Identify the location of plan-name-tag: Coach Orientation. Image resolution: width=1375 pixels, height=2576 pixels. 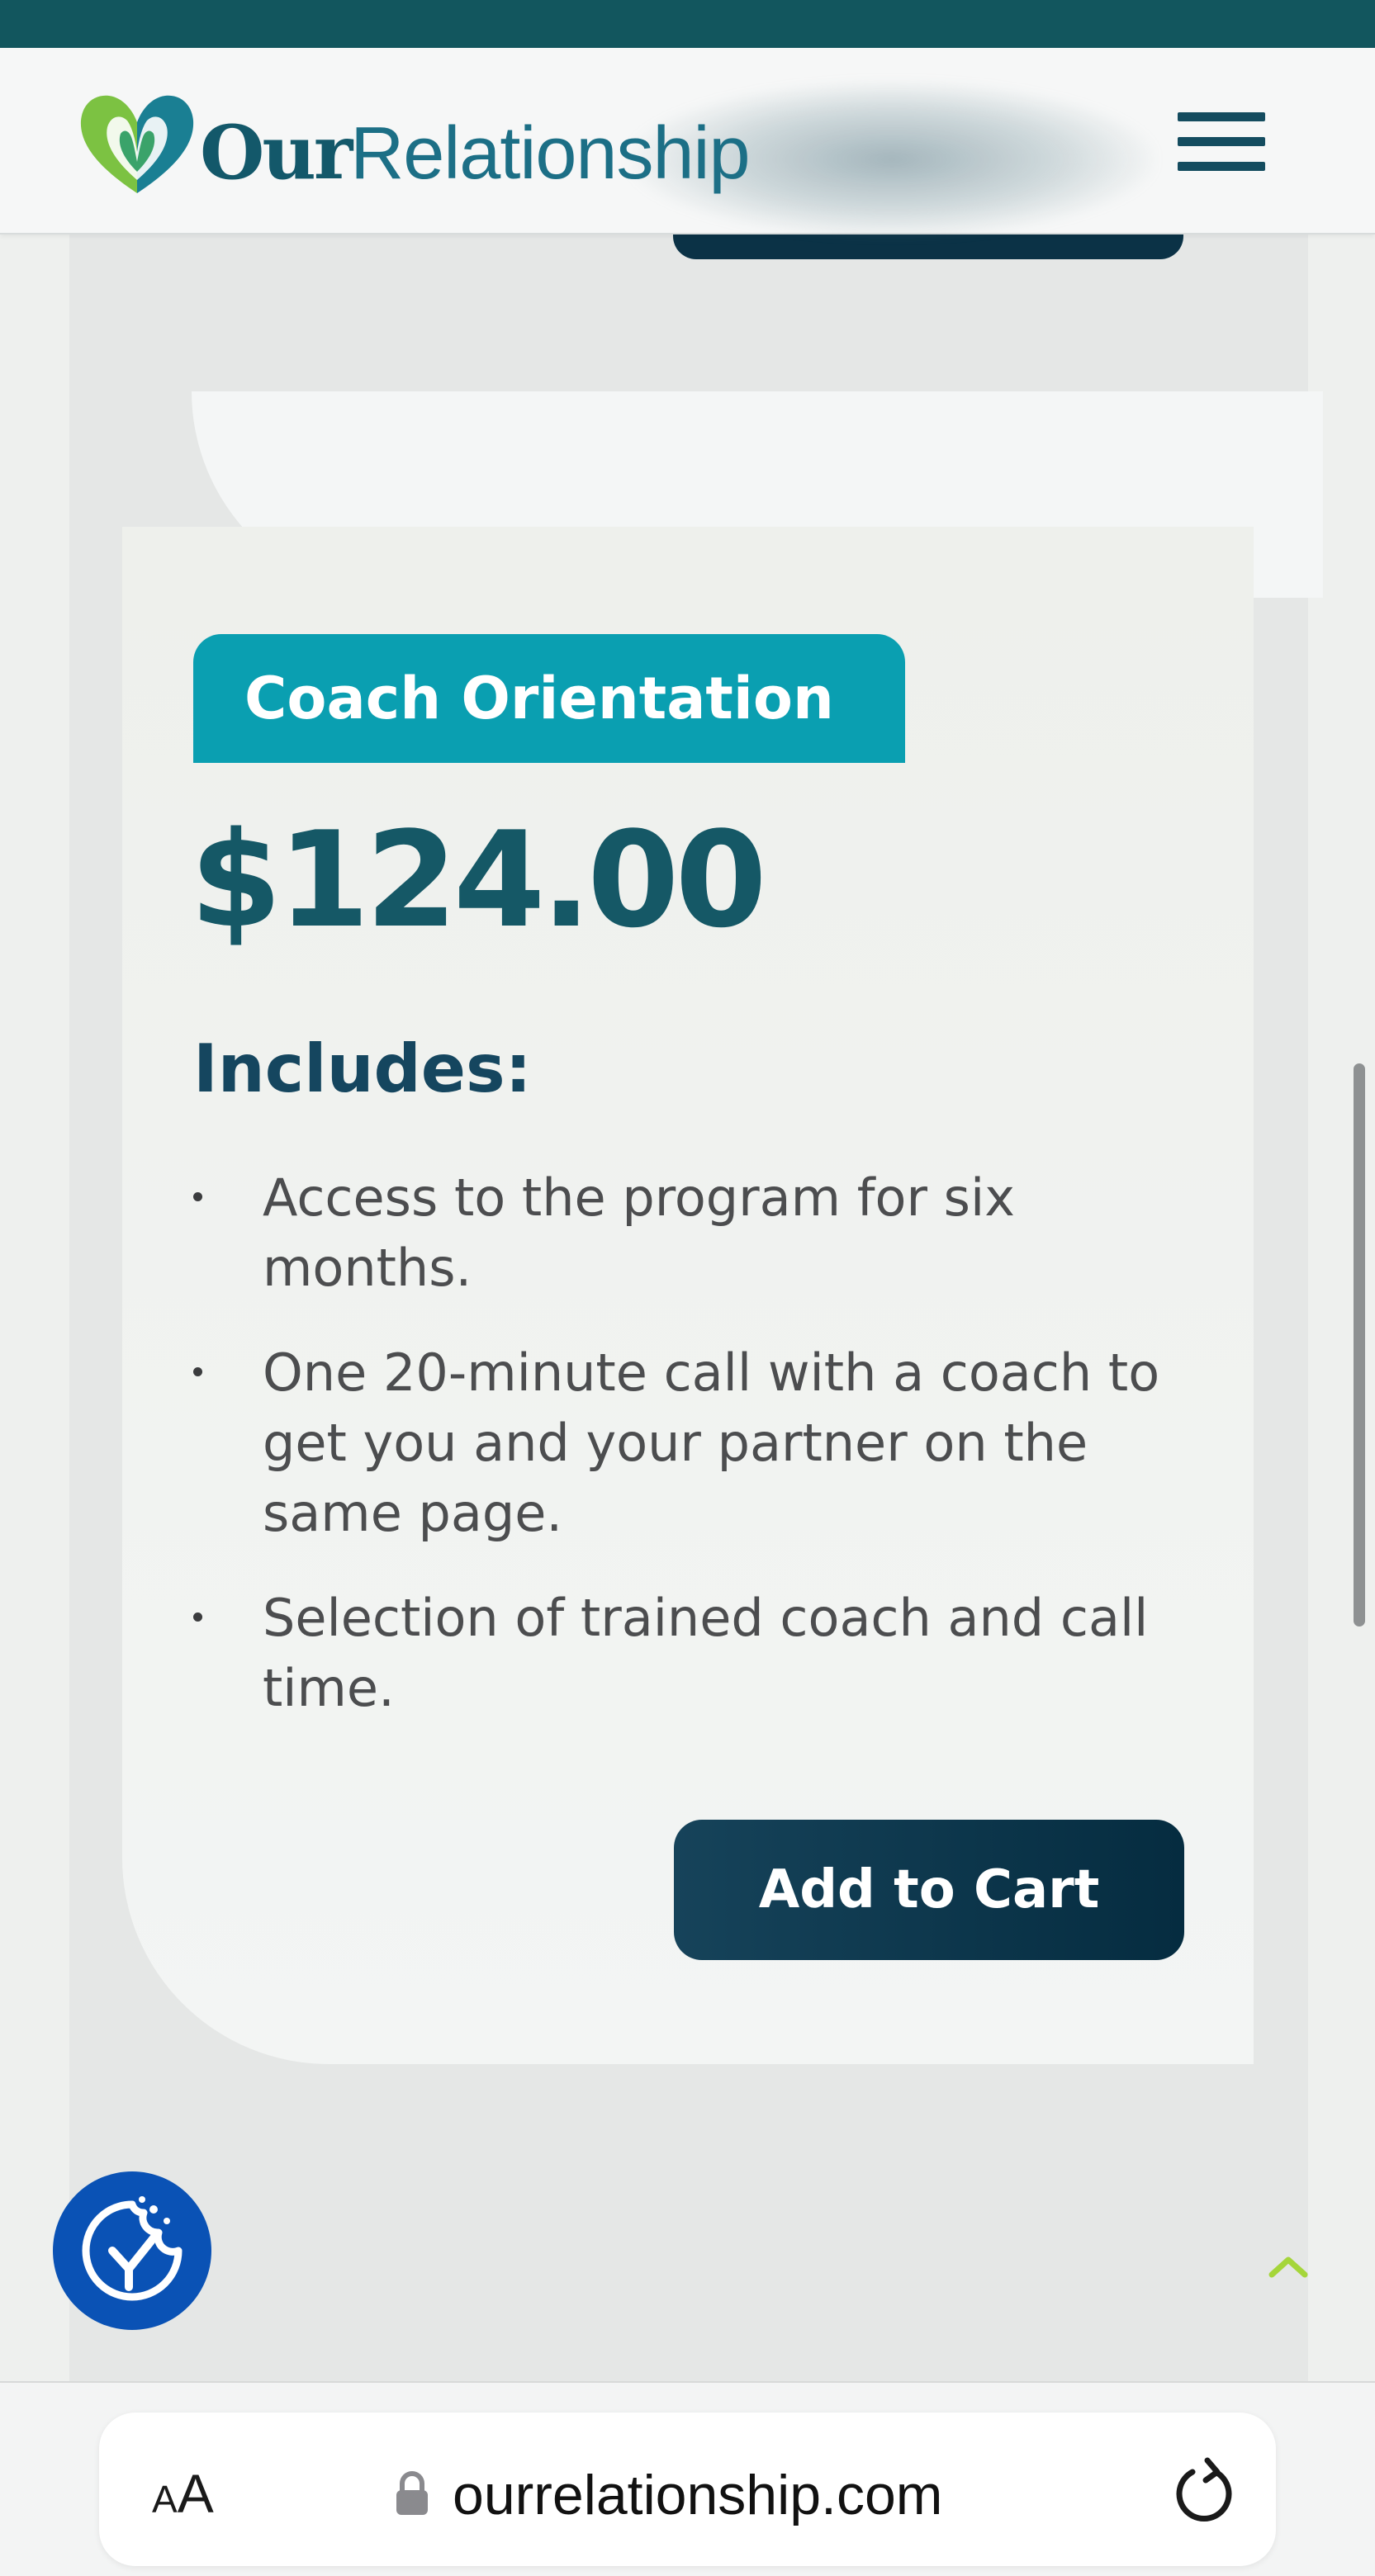
(549, 698).